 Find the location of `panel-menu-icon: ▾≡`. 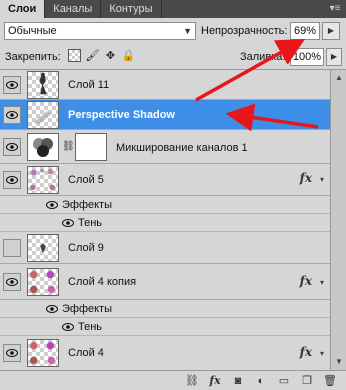

panel-menu-icon: ▾≡ is located at coordinates (335, 9).